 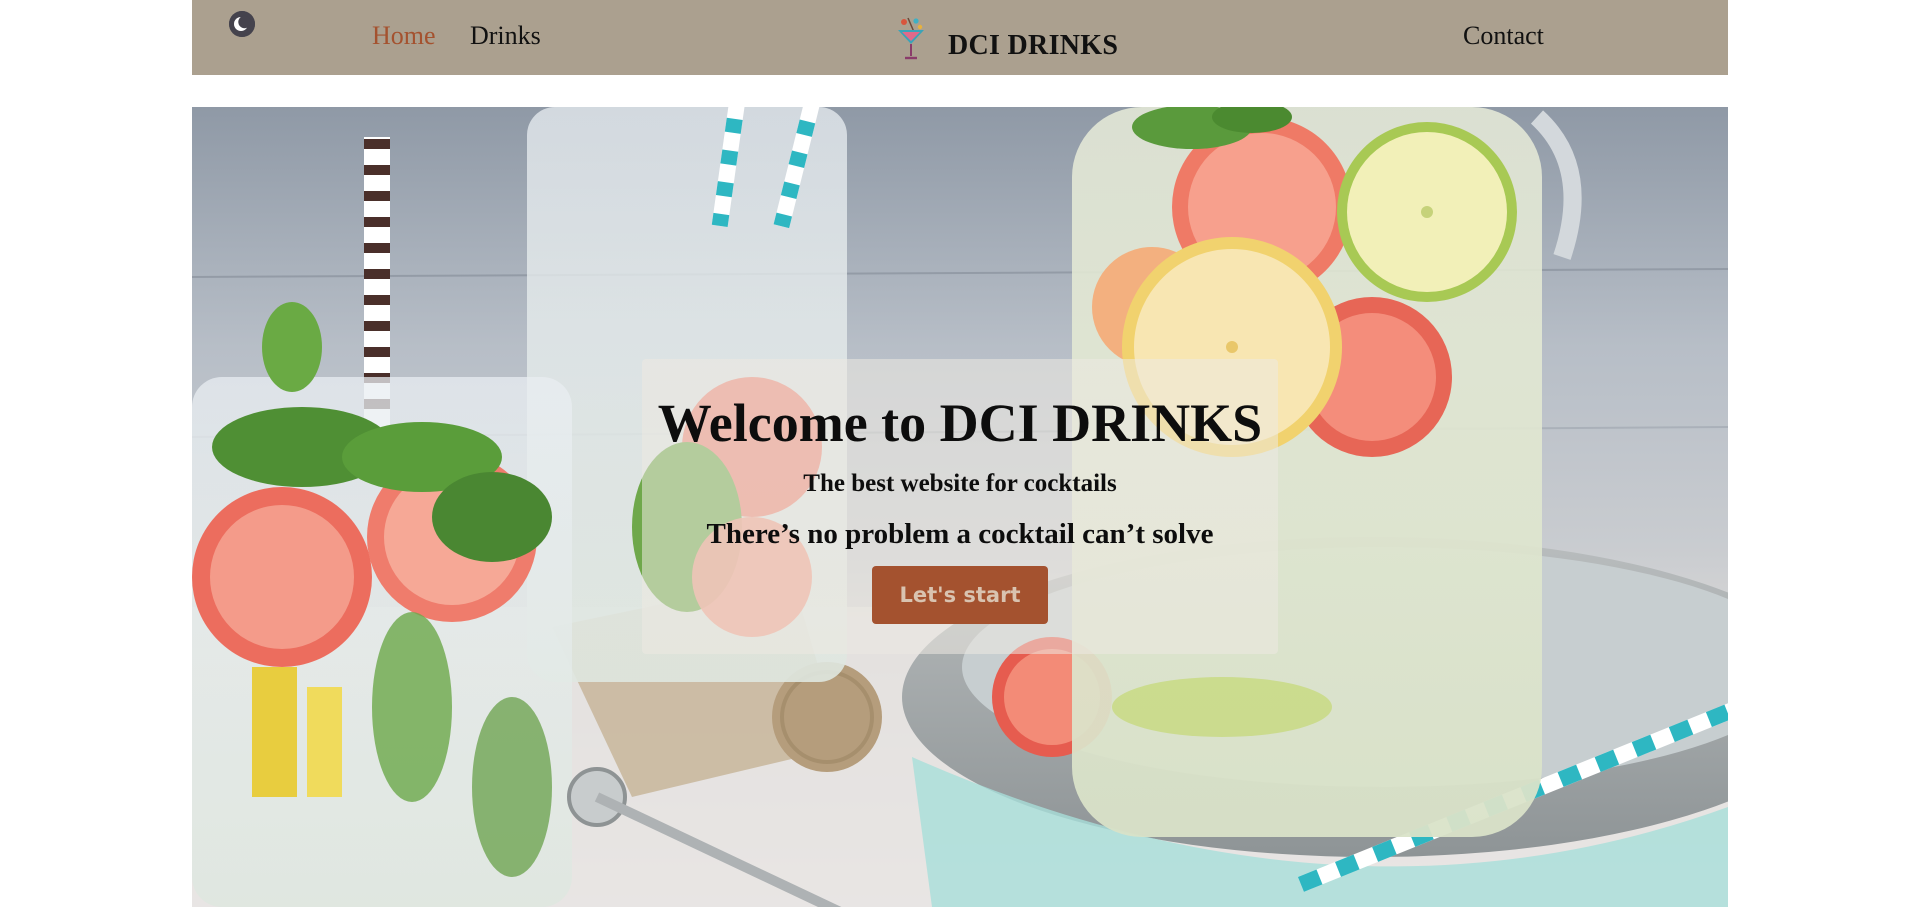 I want to click on cocktail-glass-icon, so click(x=911, y=38).